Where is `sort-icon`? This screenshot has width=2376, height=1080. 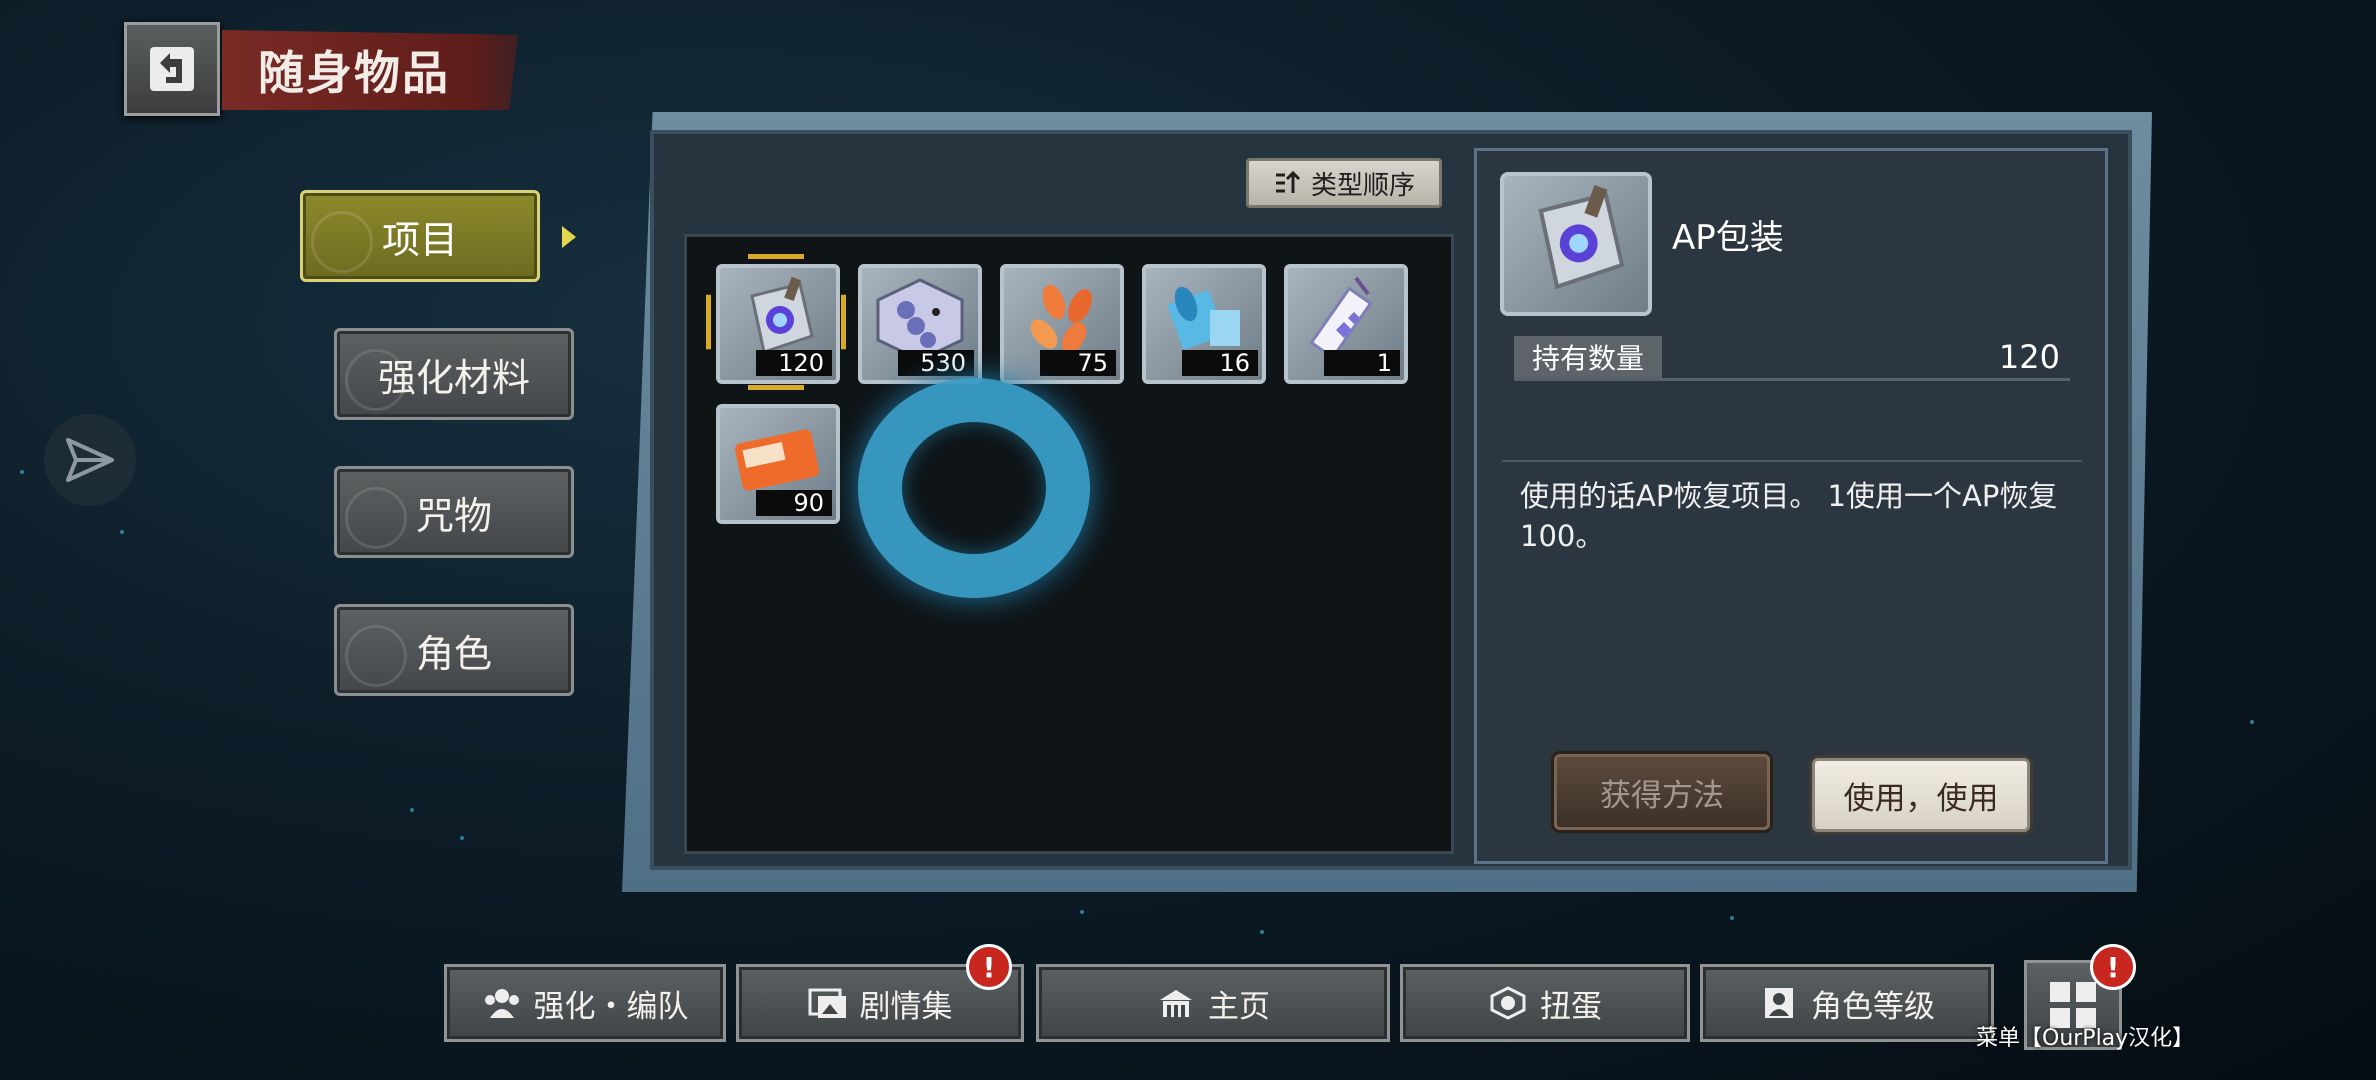 sort-icon is located at coordinates (1288, 181).